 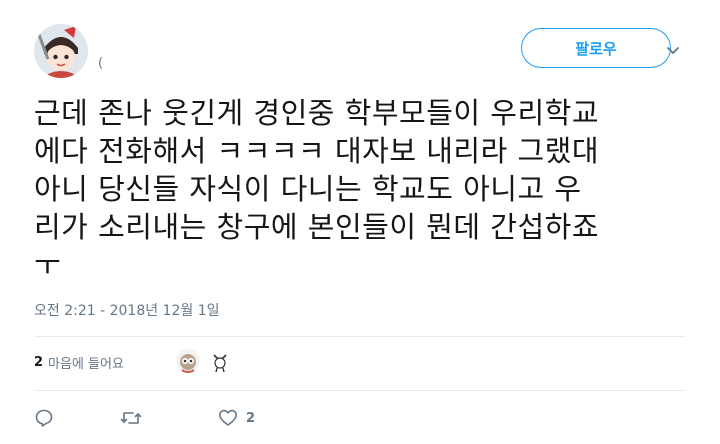 I want to click on reply-button, so click(x=77, y=418).